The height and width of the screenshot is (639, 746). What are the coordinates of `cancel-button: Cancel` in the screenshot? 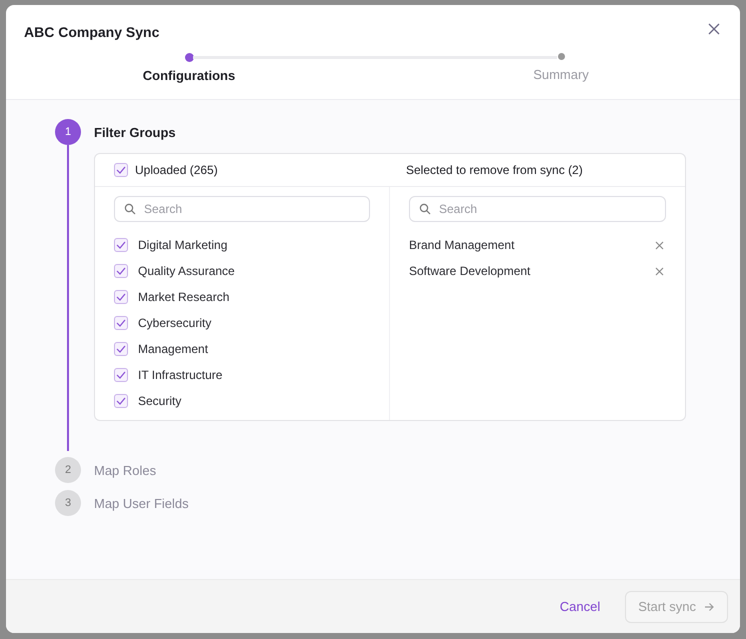 It's located at (580, 606).